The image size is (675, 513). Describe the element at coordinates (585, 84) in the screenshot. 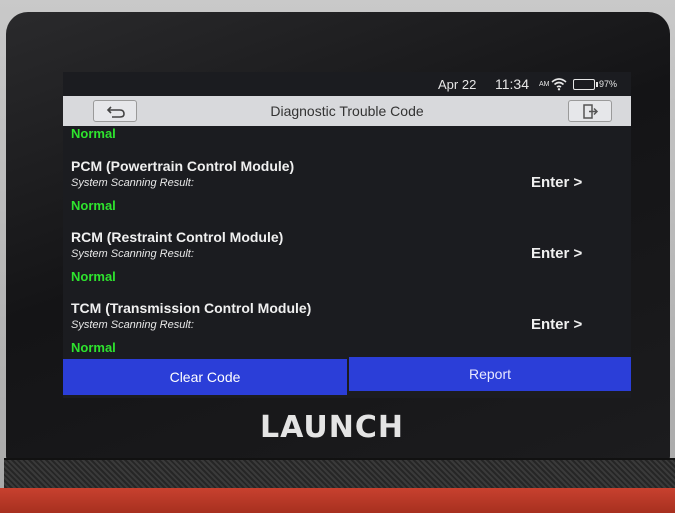

I see `battery-icon` at that location.